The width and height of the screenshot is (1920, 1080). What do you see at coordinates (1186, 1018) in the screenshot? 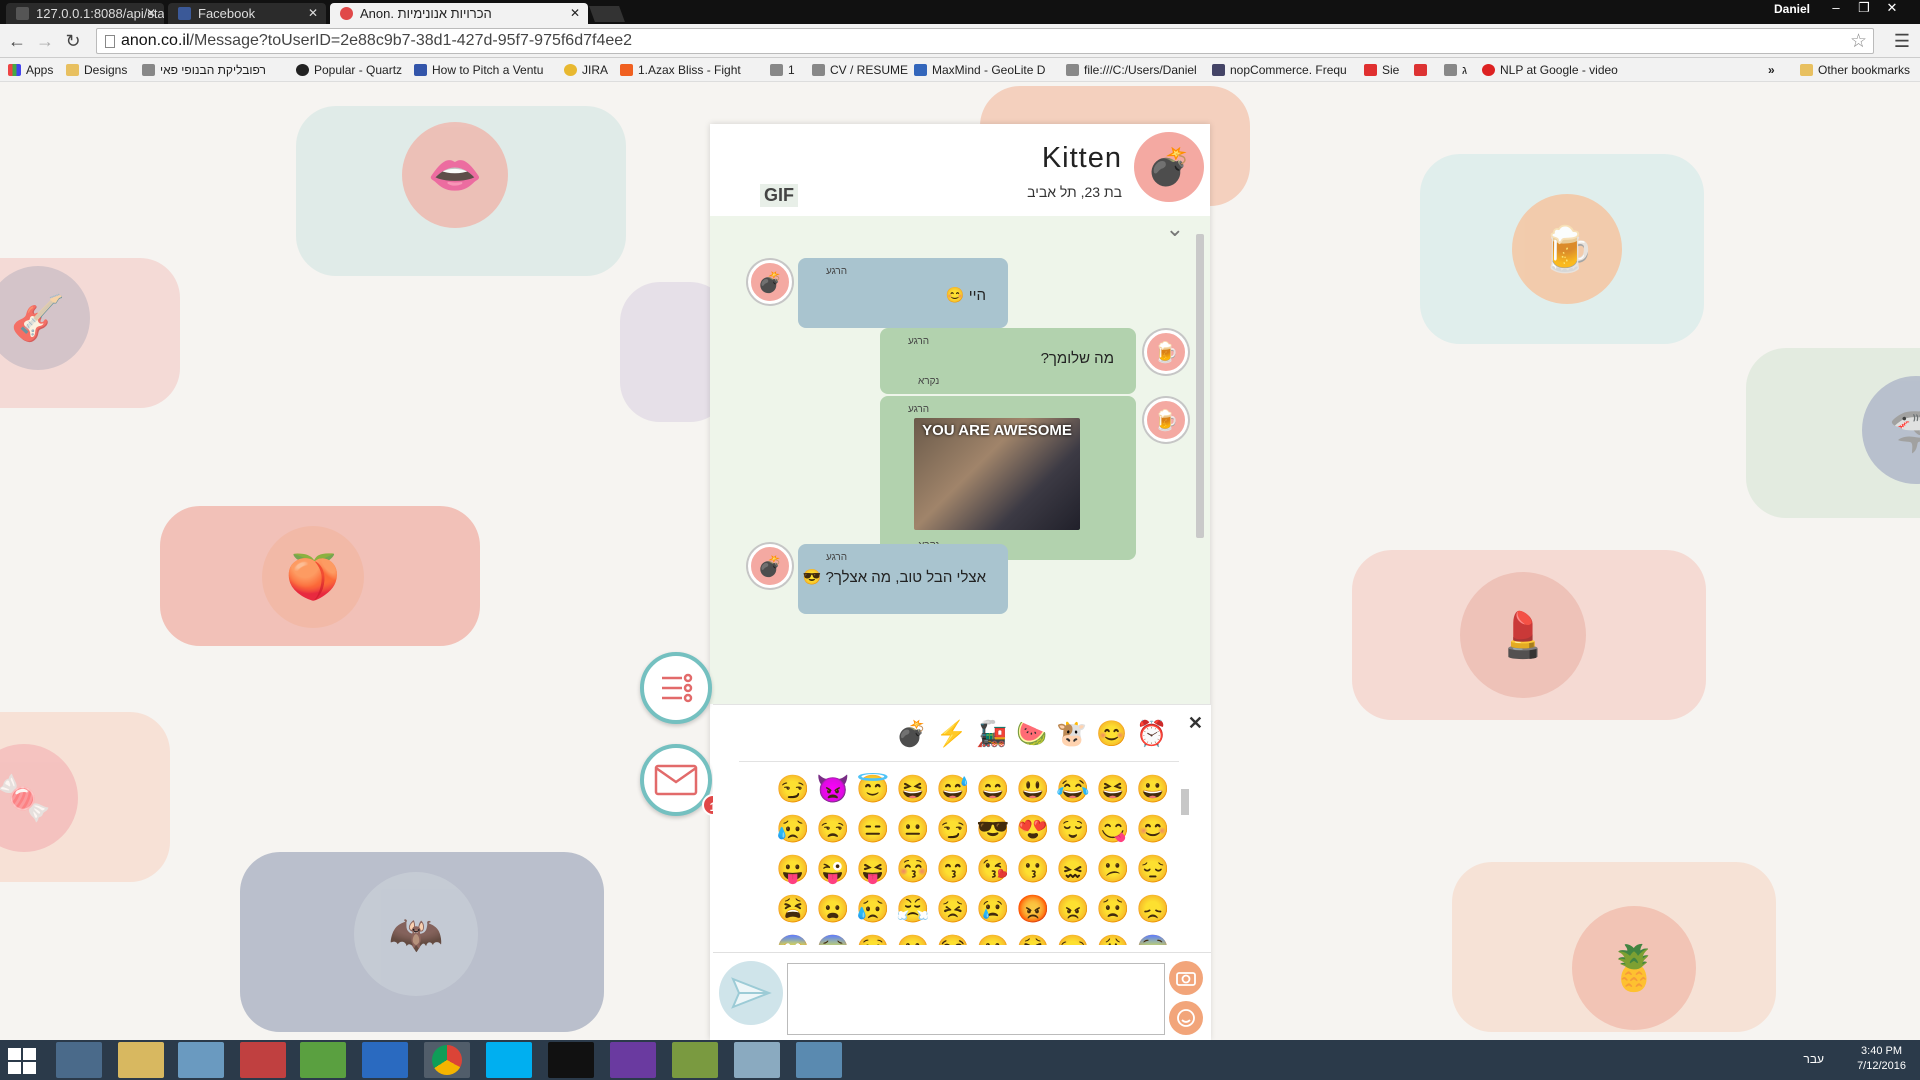
I see `emoji-toggle-button` at bounding box center [1186, 1018].